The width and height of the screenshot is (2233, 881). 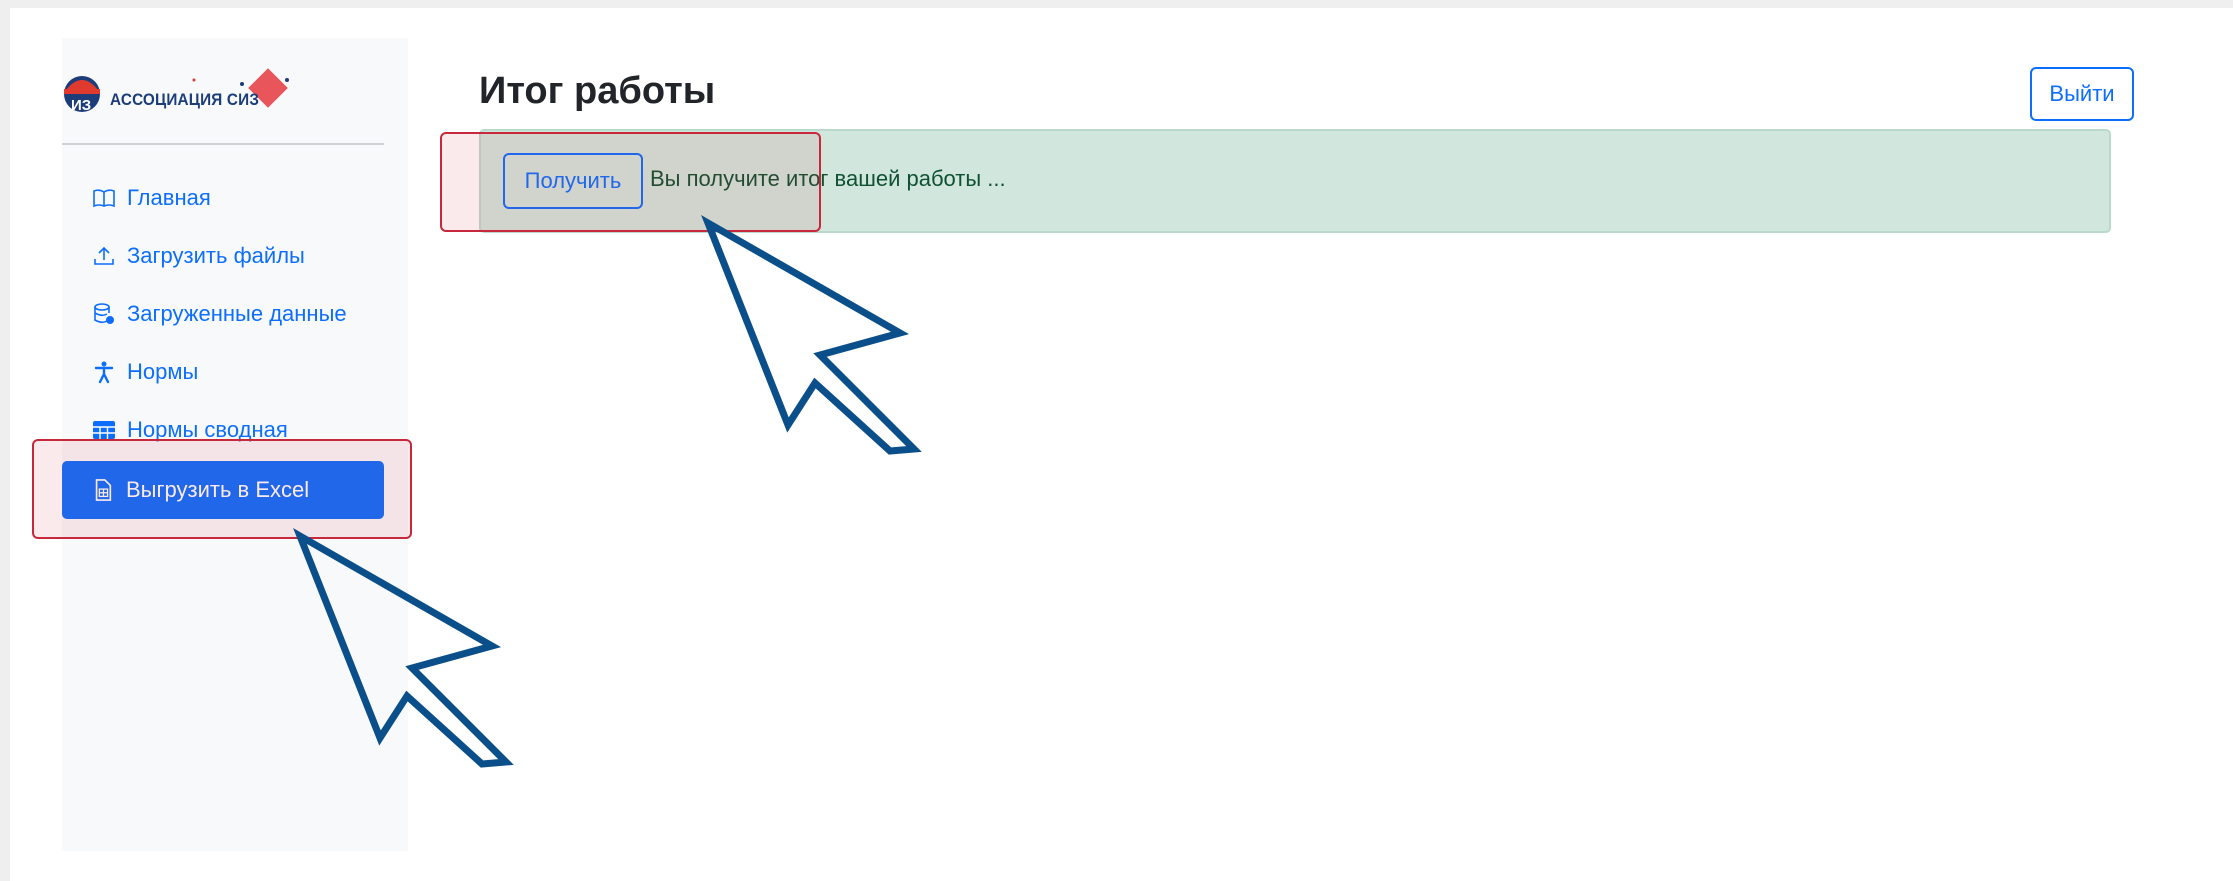 What do you see at coordinates (222, 489) in the screenshot?
I see `highlight-export-item` at bounding box center [222, 489].